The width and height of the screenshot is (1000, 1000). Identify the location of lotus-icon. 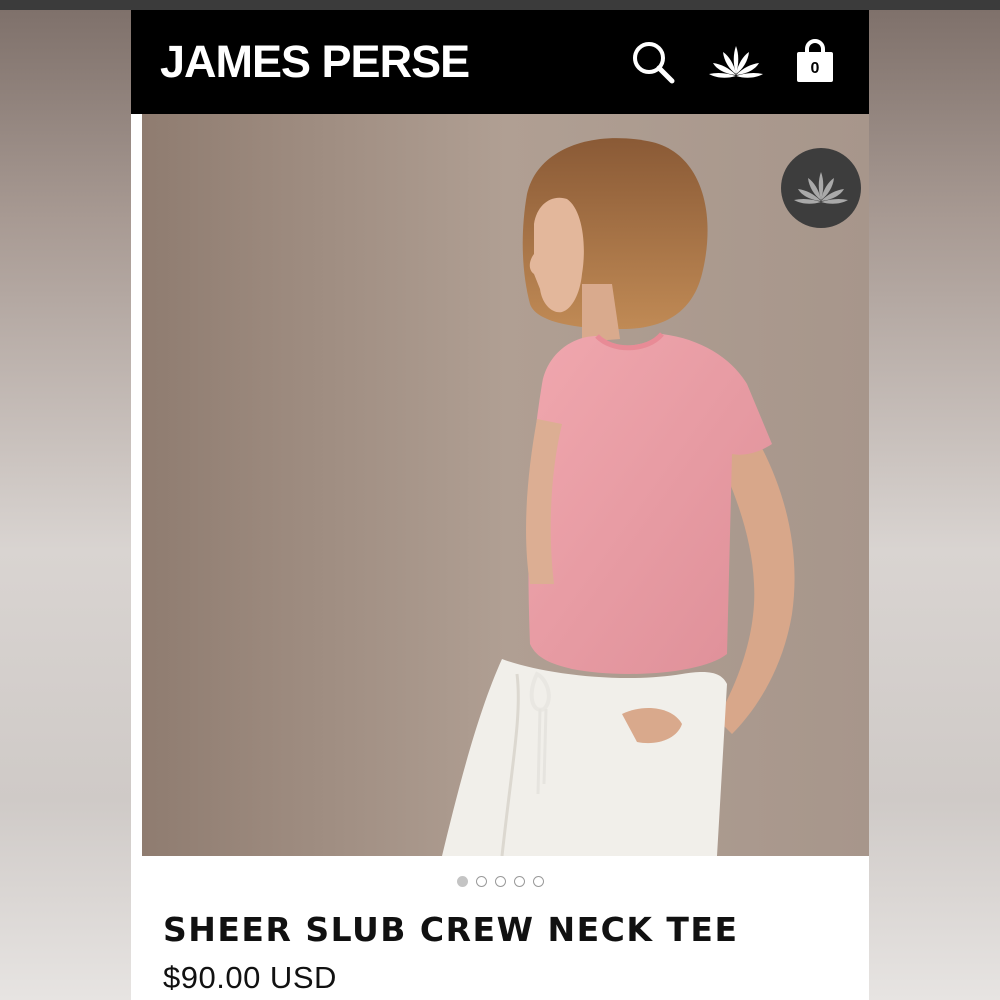
(736, 62).